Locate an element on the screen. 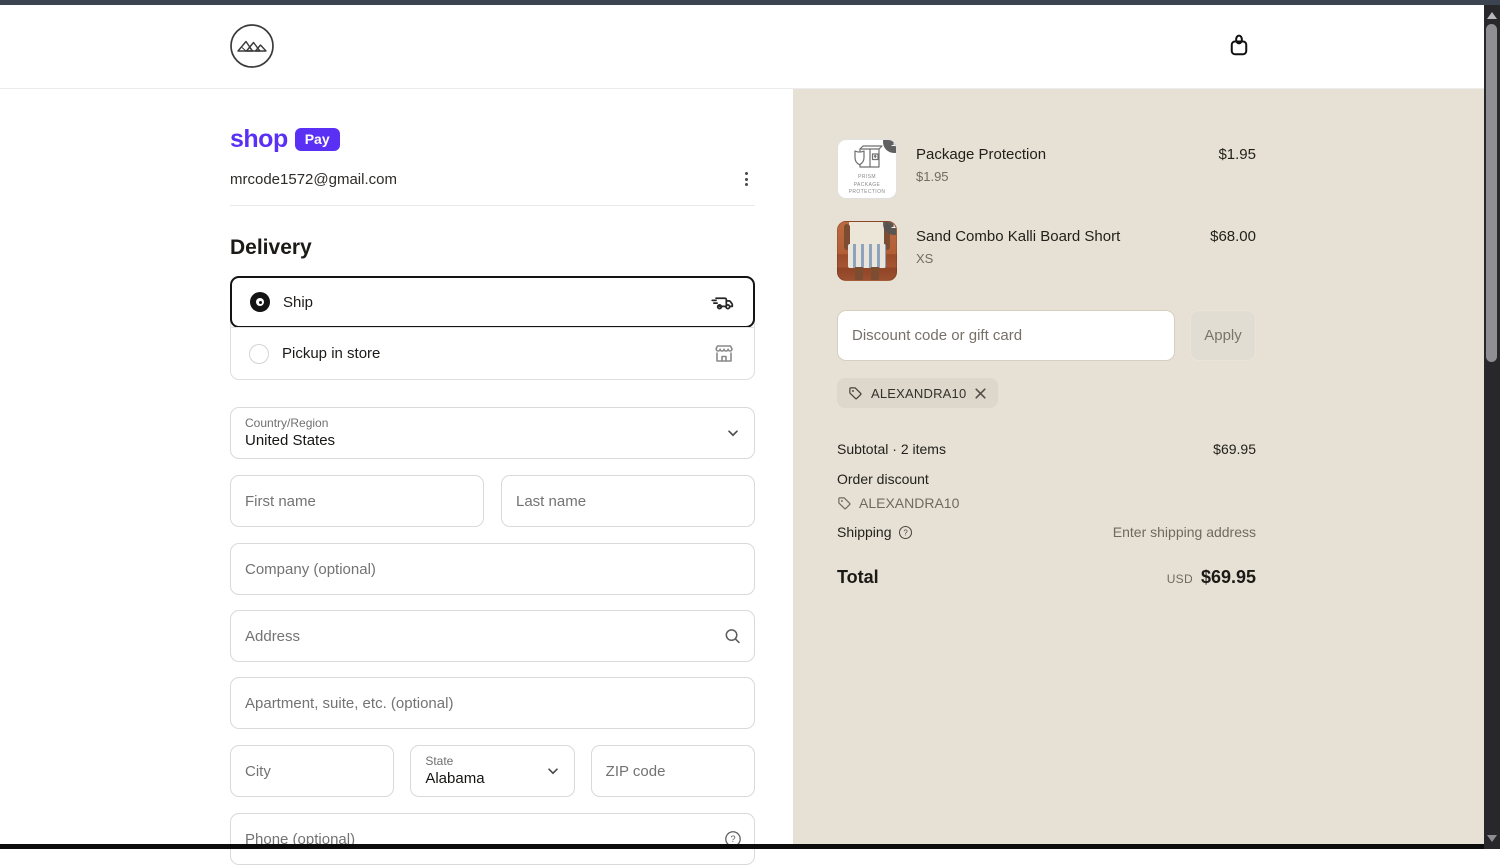  ship-option-label: Ship is located at coordinates (496, 302).